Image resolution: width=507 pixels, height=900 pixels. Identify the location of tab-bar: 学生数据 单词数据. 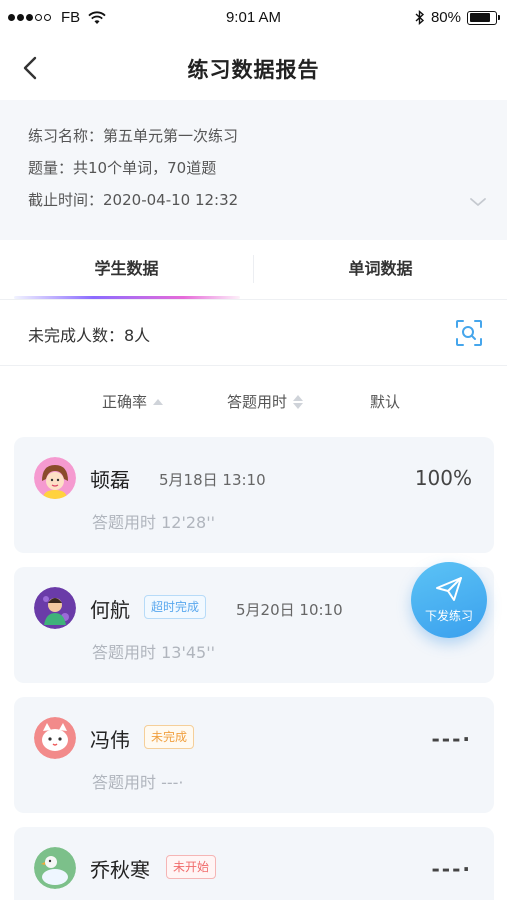
(253, 270).